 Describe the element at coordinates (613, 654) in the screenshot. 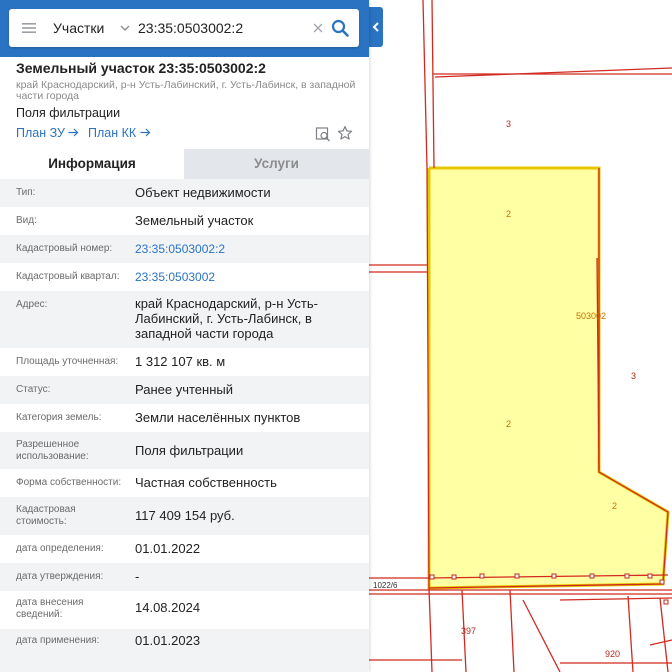

I see `map-parcel-label: 920` at that location.